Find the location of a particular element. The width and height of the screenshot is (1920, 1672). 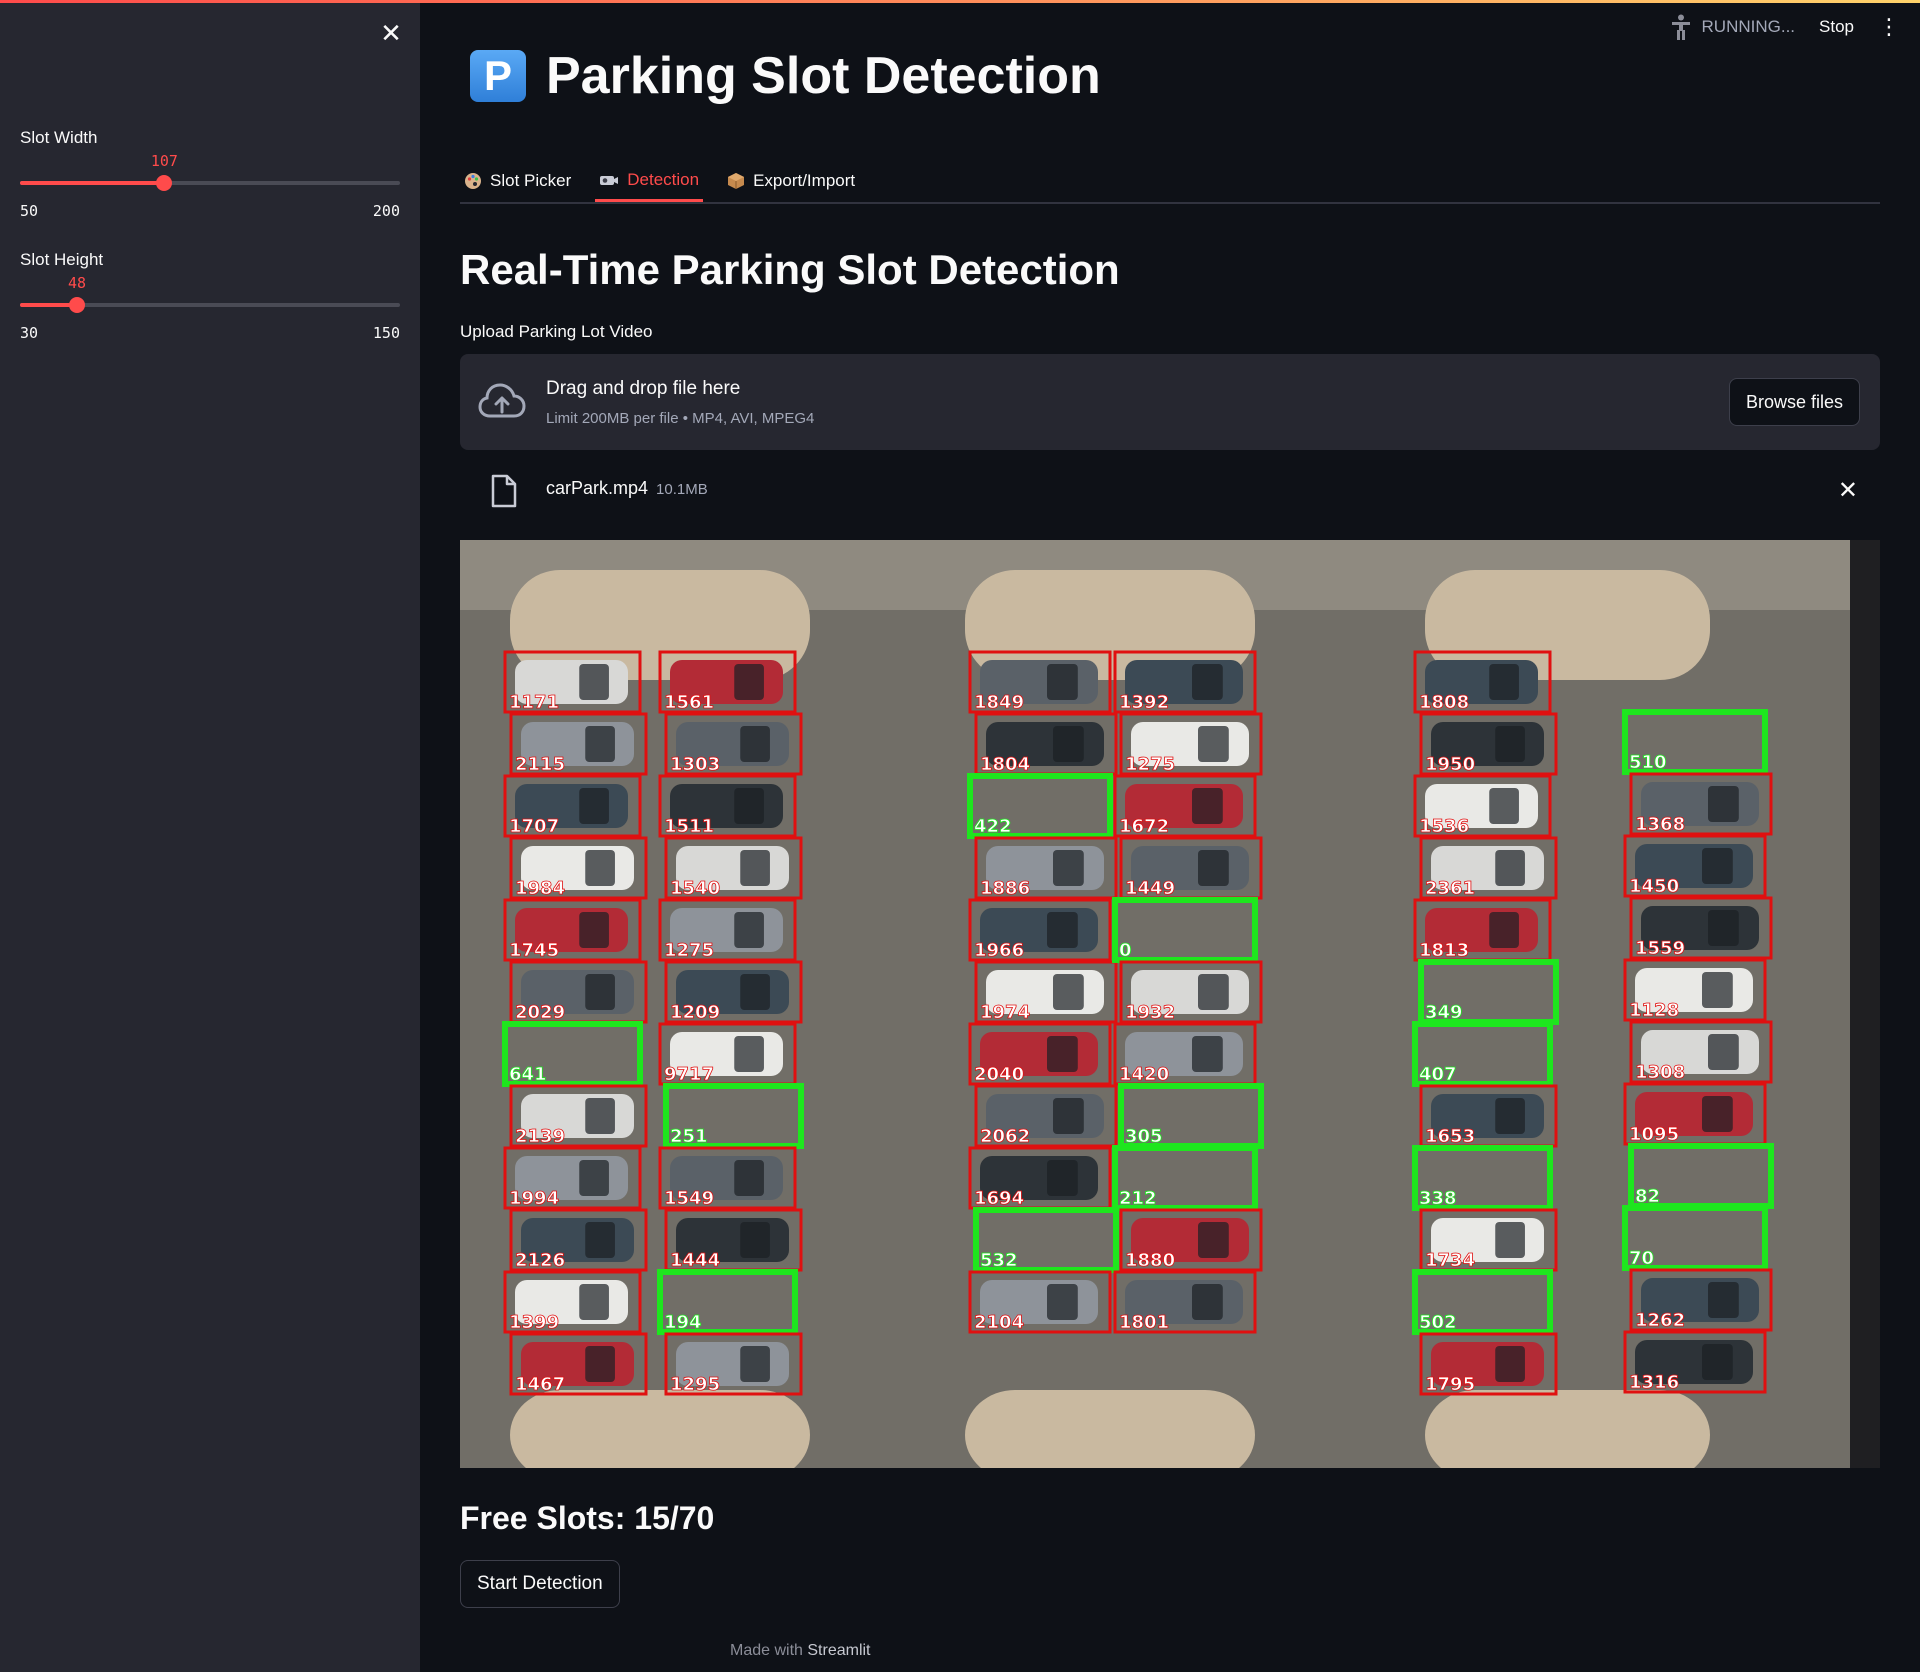

slot-number: 1801 is located at coordinates (1144, 1322).